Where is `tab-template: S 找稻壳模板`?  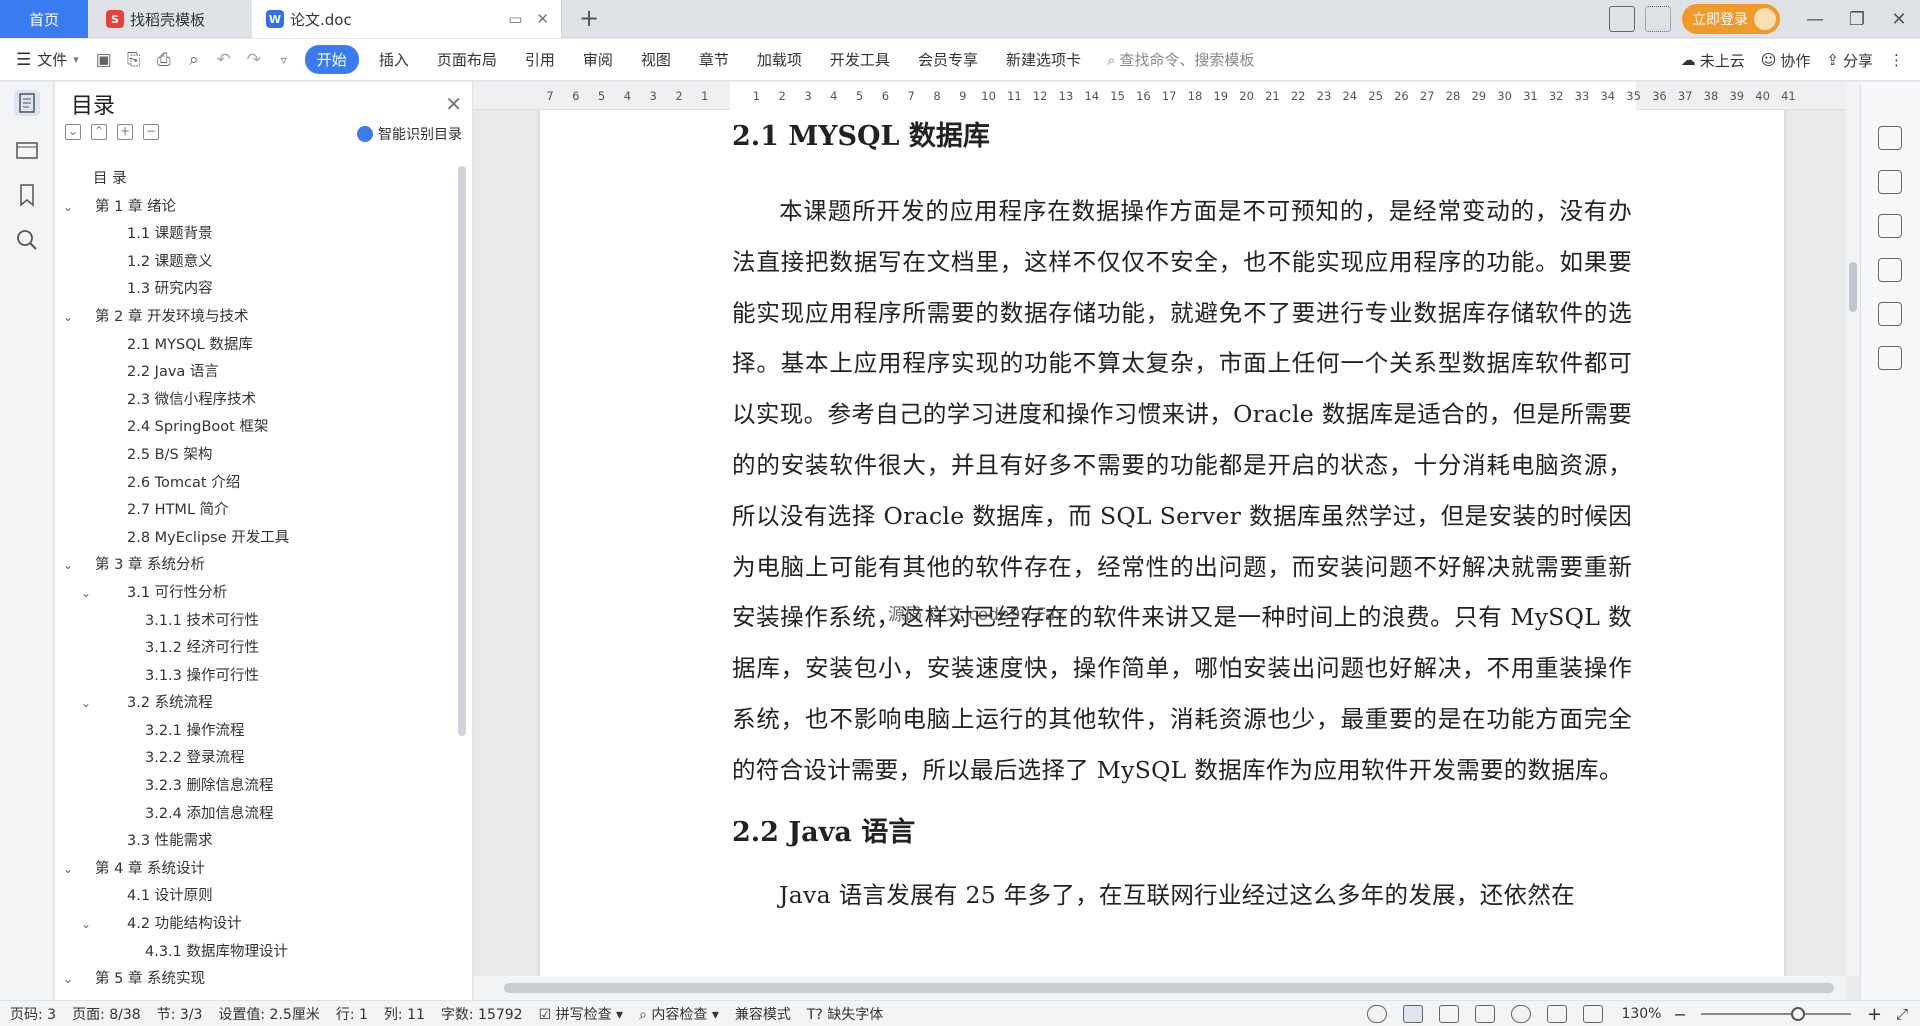 tab-template: S 找稻壳模板 is located at coordinates (169, 19).